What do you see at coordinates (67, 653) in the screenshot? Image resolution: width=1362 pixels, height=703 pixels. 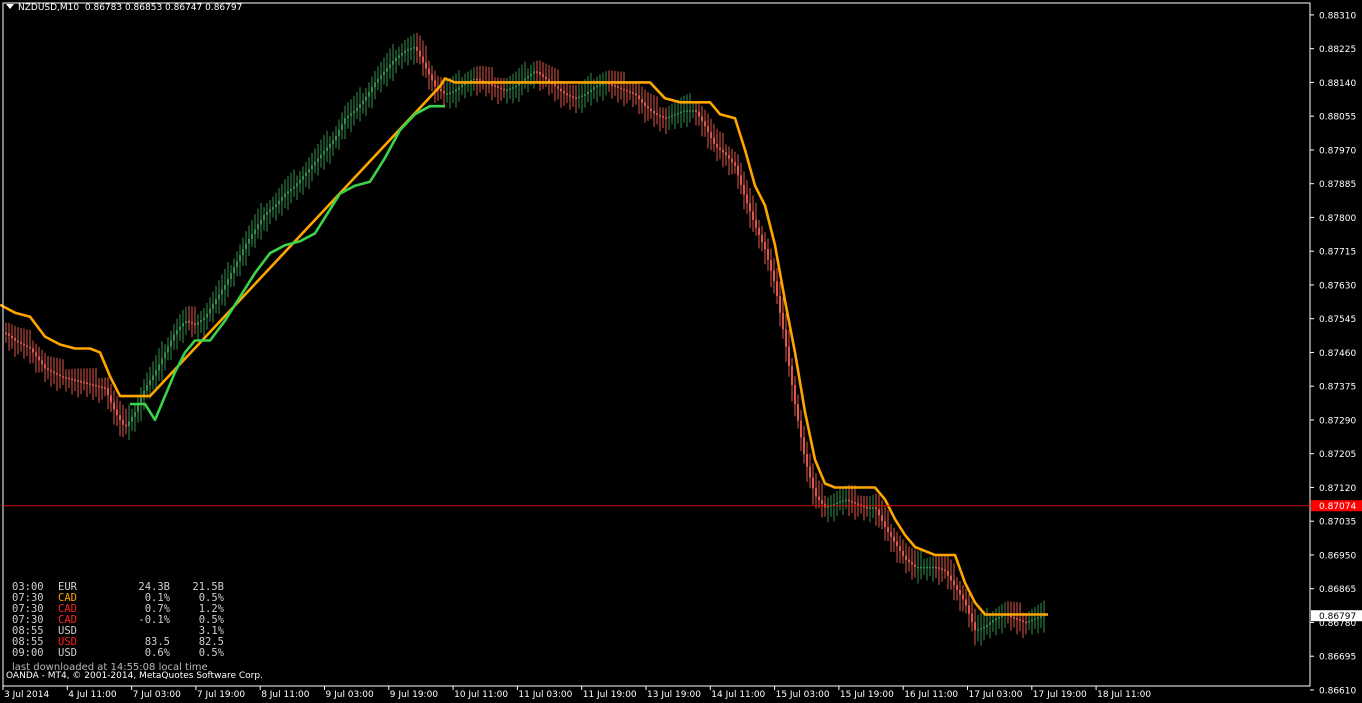 I see `event-currency: USD` at bounding box center [67, 653].